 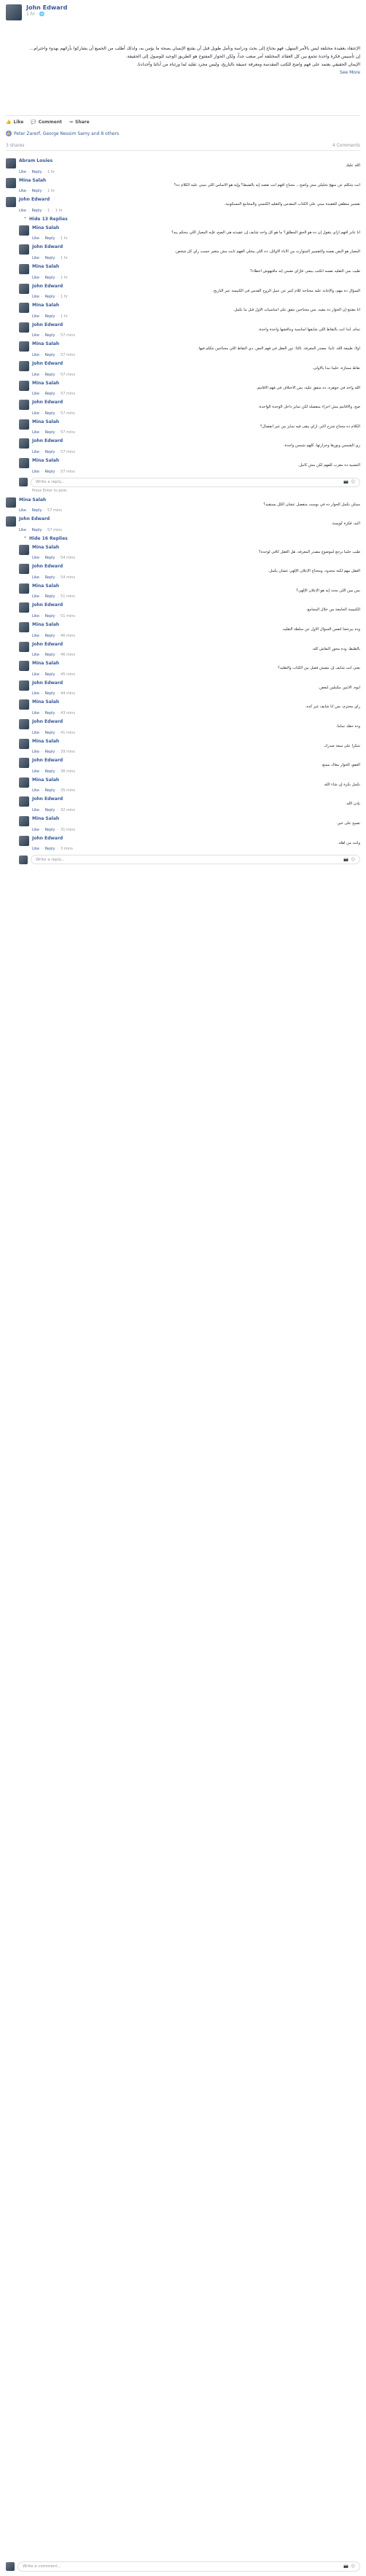 What do you see at coordinates (68, 752) in the screenshot?
I see `comment-time: 39 mins` at bounding box center [68, 752].